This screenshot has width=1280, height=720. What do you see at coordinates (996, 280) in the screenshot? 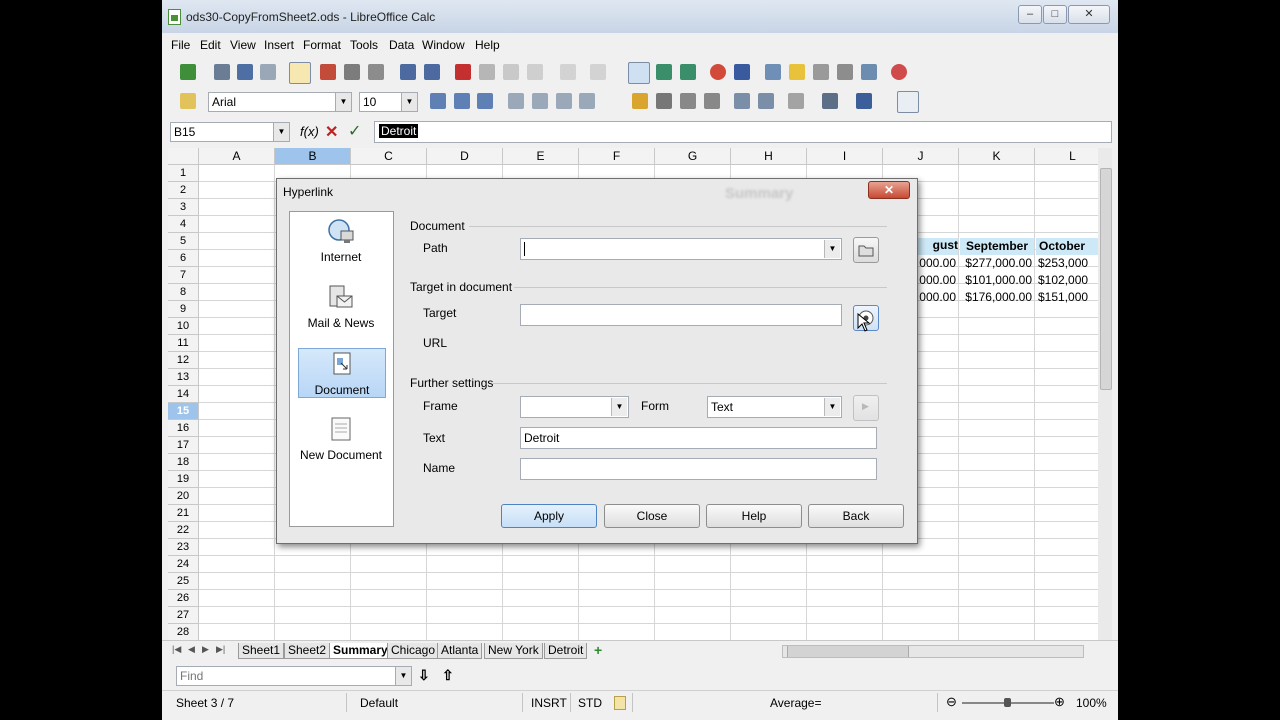
I see `cell-K7: $101,000.00` at bounding box center [996, 280].